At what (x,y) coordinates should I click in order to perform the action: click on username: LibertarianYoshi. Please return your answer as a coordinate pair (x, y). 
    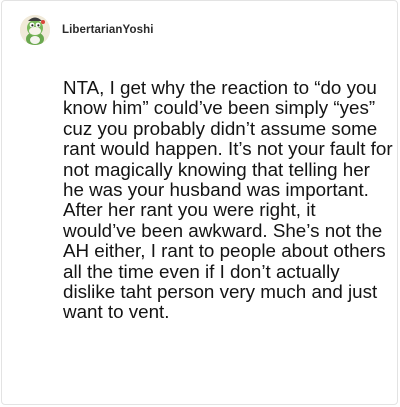
    Looking at the image, I should click on (108, 30).